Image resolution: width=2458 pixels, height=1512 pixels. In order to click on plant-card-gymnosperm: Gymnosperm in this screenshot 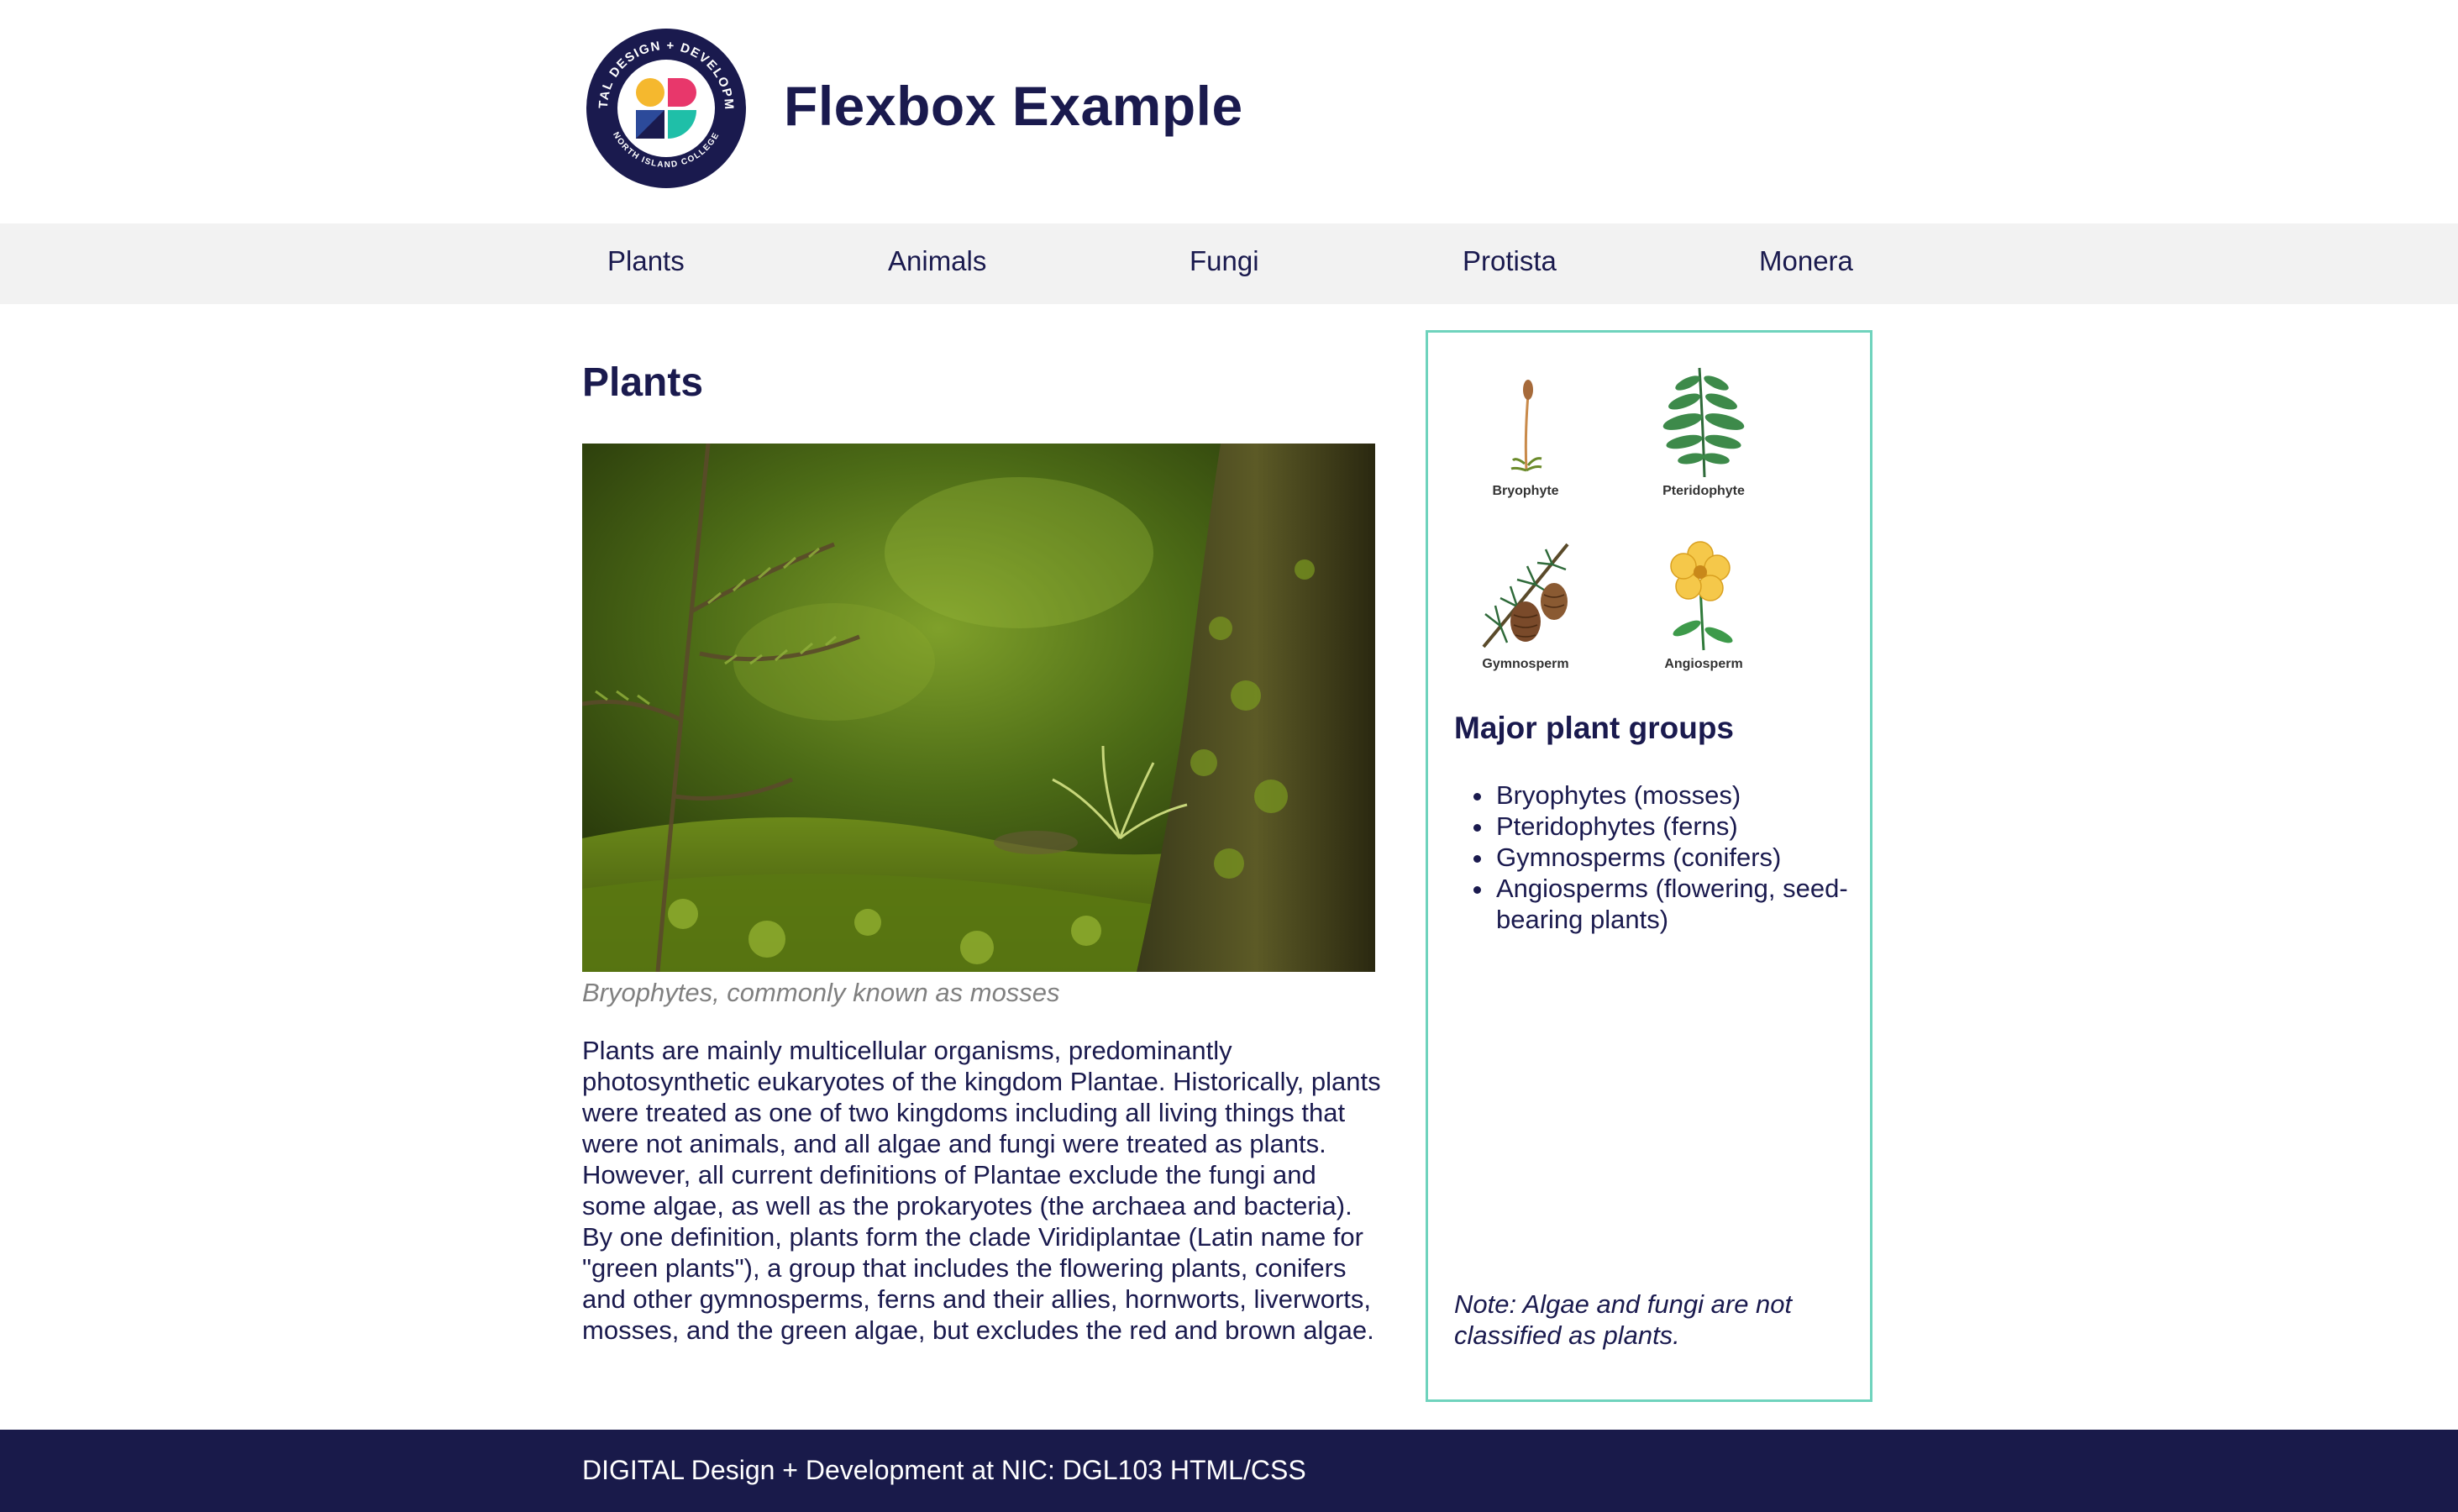, I will do `click(1525, 605)`.